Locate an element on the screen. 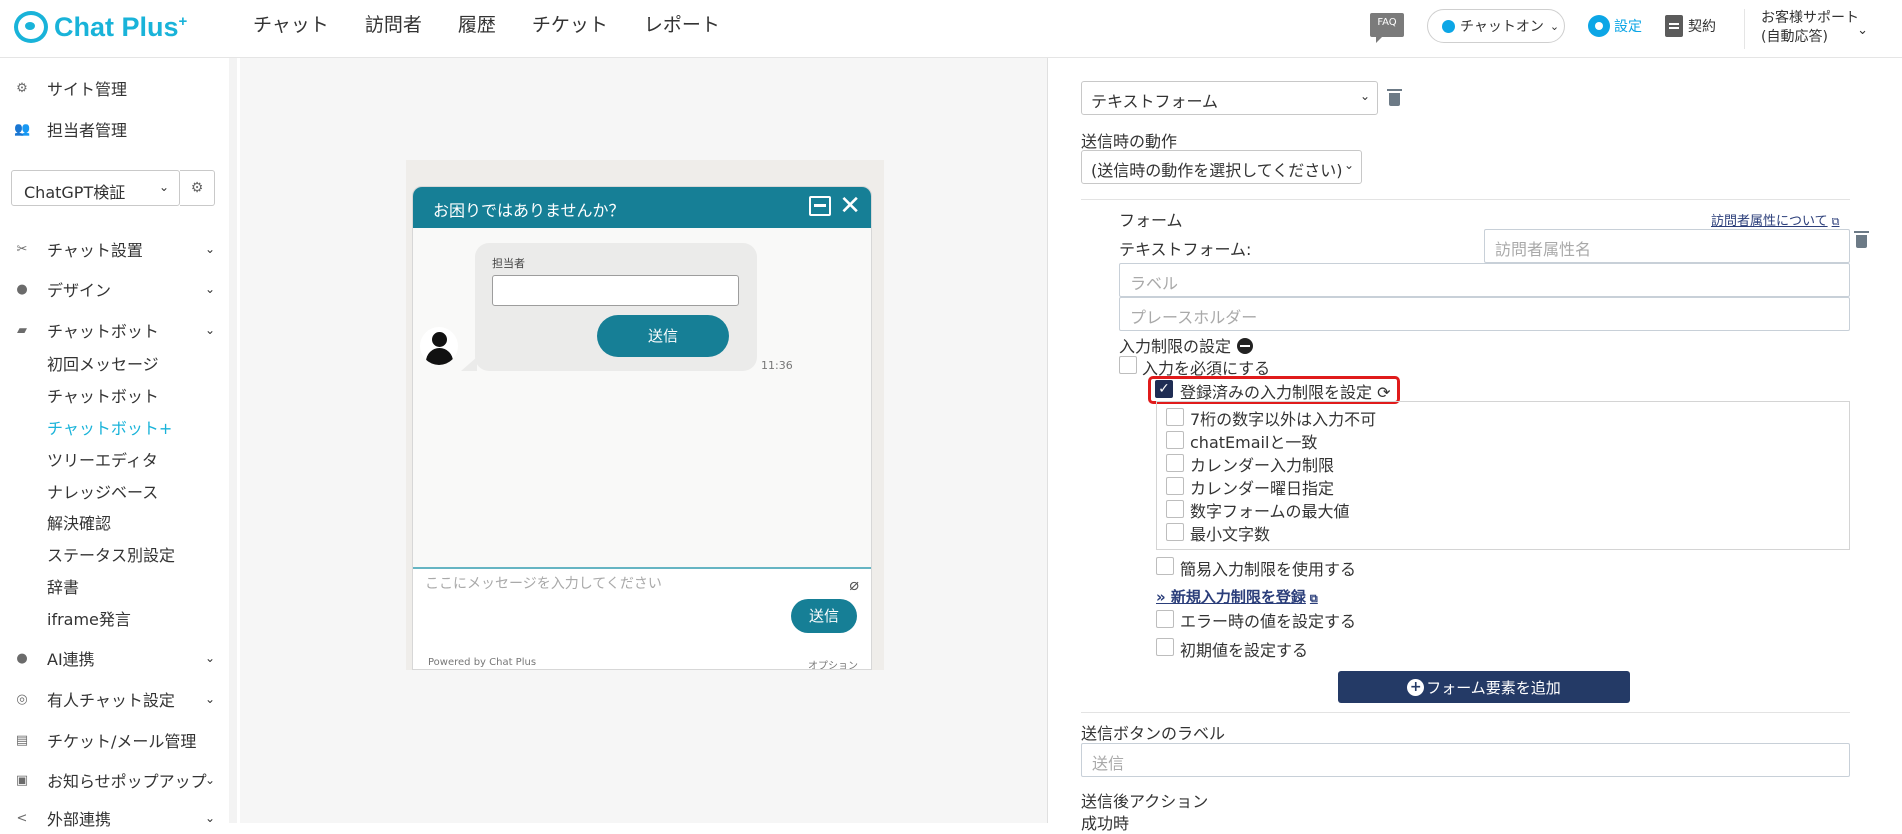  error-value-checkbox is located at coordinates (1165, 619).